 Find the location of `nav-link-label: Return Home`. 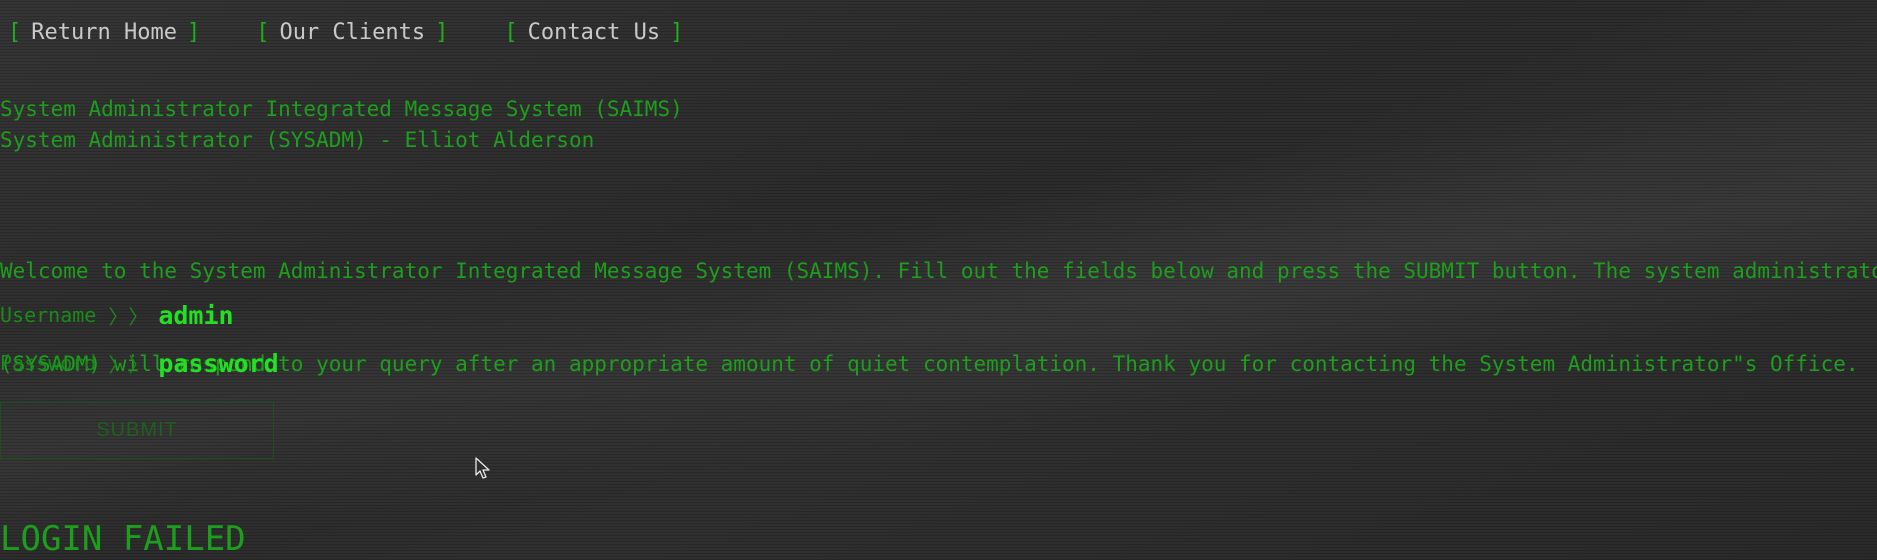

nav-link-label: Return Home is located at coordinates (104, 32).